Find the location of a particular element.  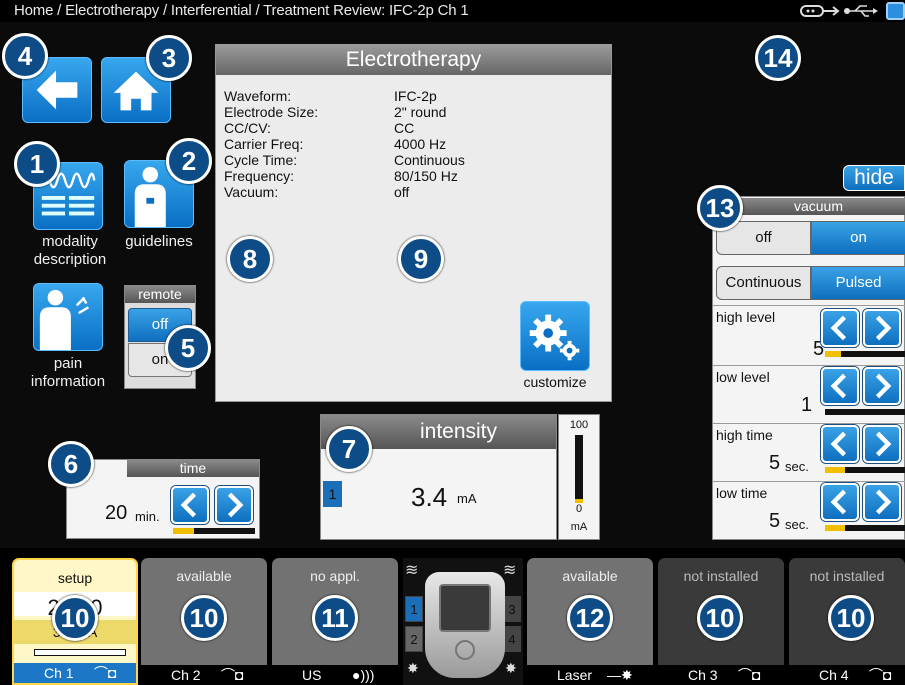

param-value: 2" round is located at coordinates (420, 112).